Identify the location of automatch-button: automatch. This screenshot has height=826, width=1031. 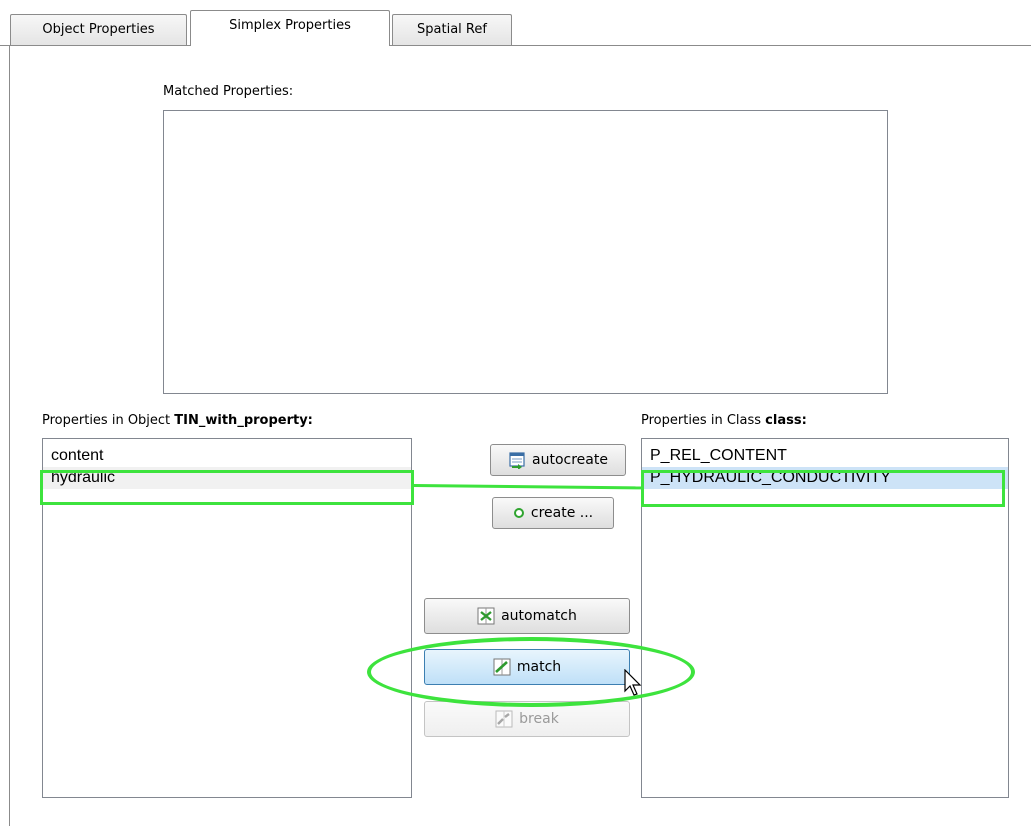
(527, 616).